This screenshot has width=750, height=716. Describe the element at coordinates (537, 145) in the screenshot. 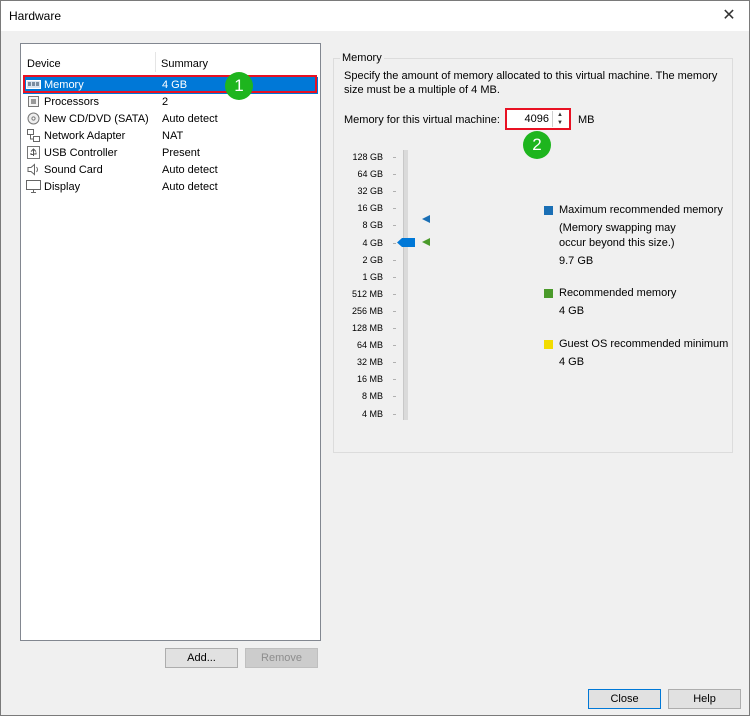

I see `annotation-badge-2: 2` at that location.